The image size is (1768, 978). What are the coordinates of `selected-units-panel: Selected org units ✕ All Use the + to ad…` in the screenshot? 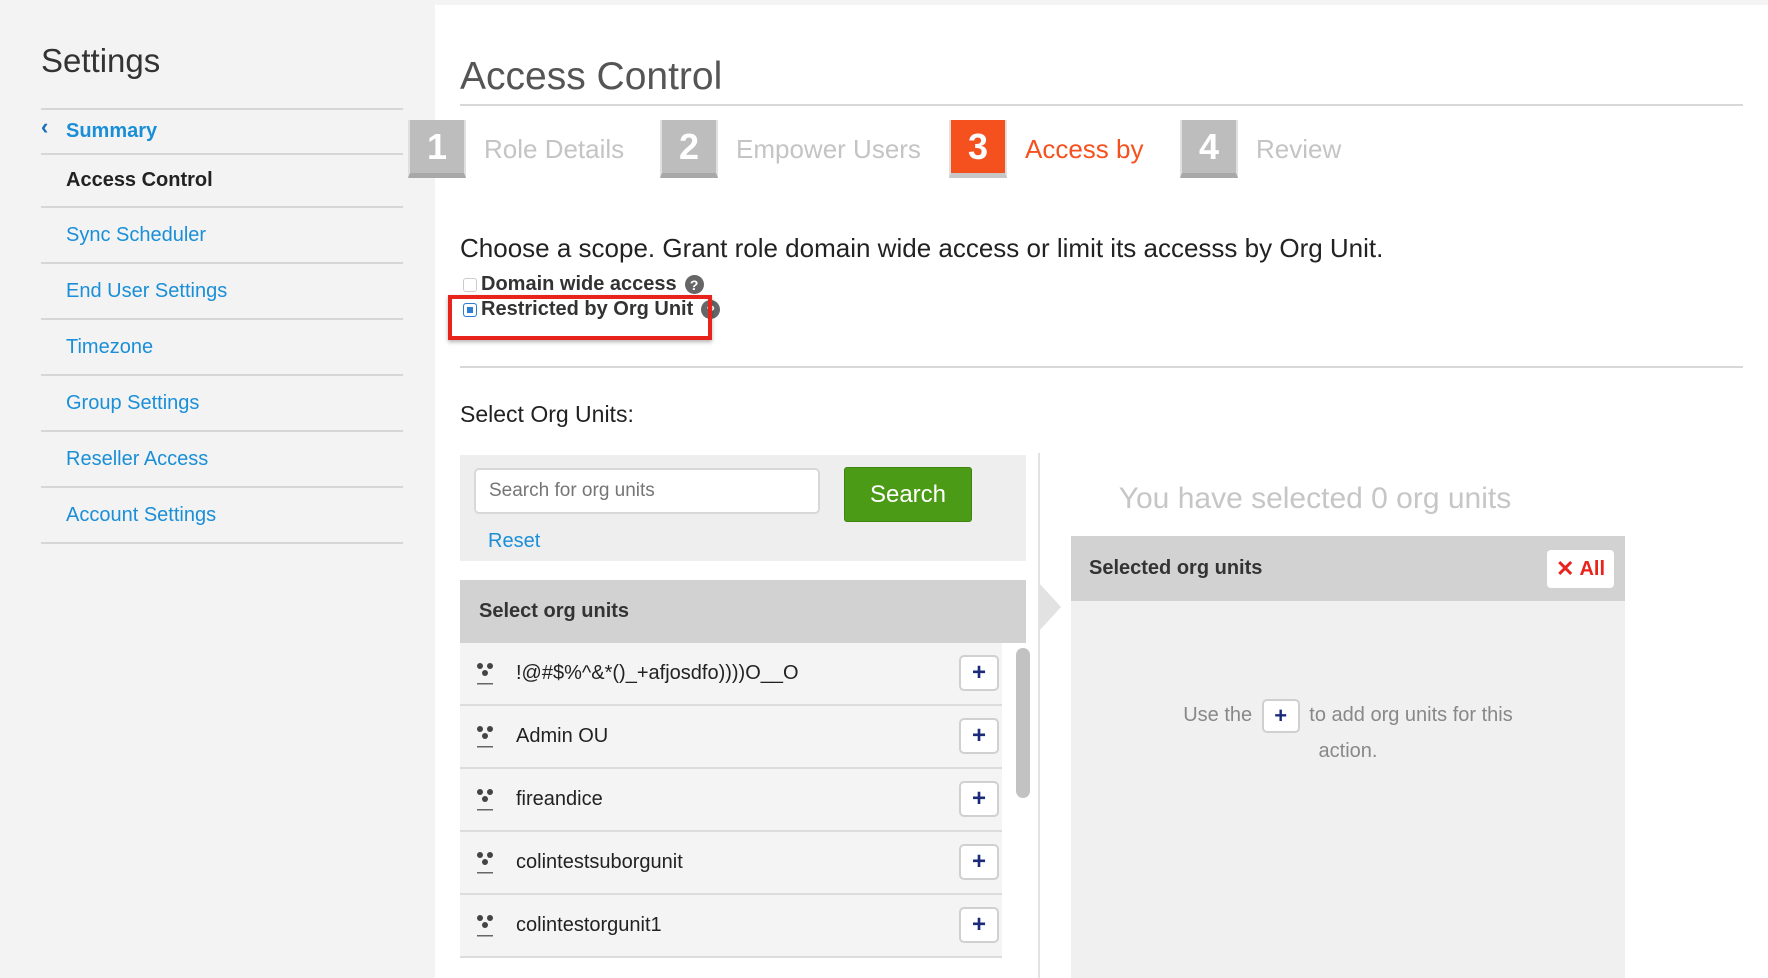 It's located at (1348, 757).